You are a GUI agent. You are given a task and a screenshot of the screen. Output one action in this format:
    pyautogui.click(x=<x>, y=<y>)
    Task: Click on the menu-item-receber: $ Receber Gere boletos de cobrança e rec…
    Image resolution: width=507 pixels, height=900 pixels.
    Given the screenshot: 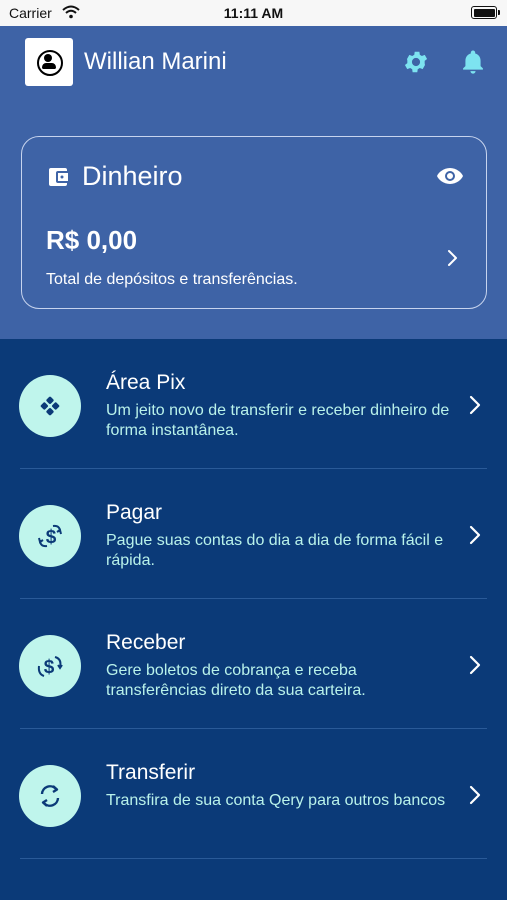 What is the action you would take?
    pyautogui.click(x=253, y=664)
    